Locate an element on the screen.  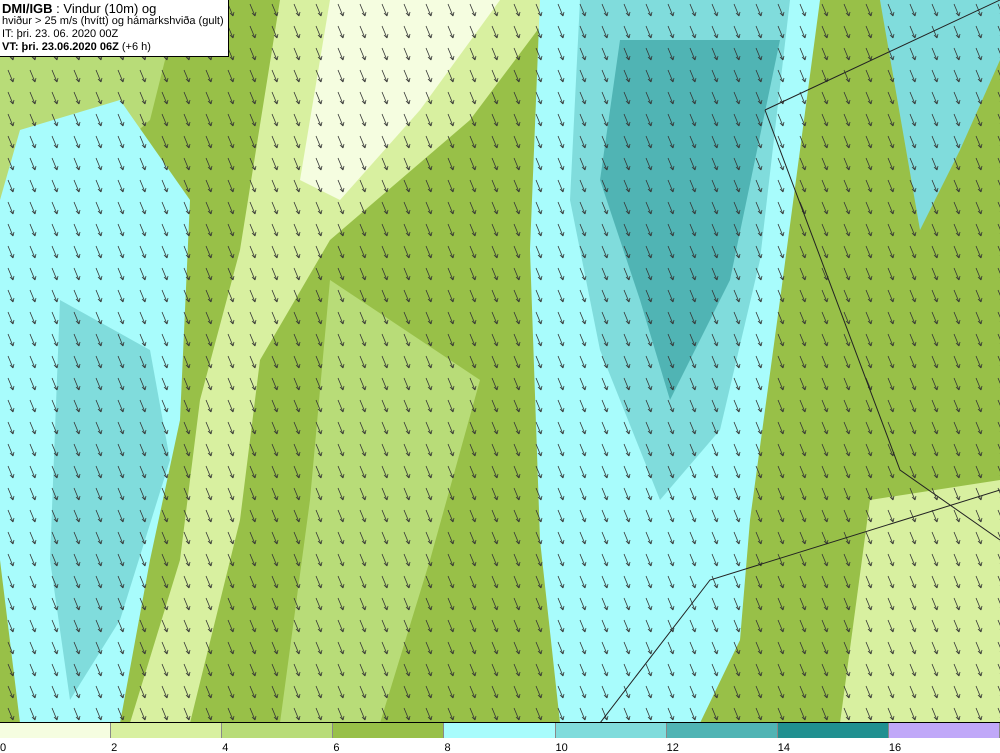
legend-label: 6 is located at coordinates (336, 747).